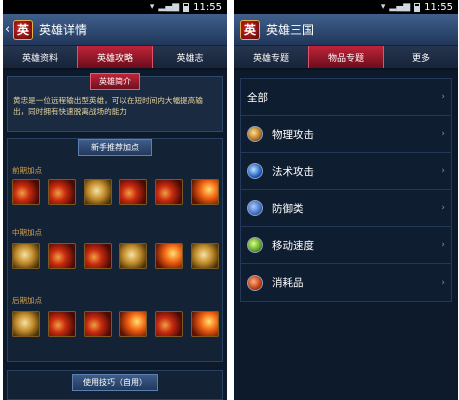 The image size is (459, 400). What do you see at coordinates (255, 245) in the screenshot?
I see `boots-icon` at bounding box center [255, 245].